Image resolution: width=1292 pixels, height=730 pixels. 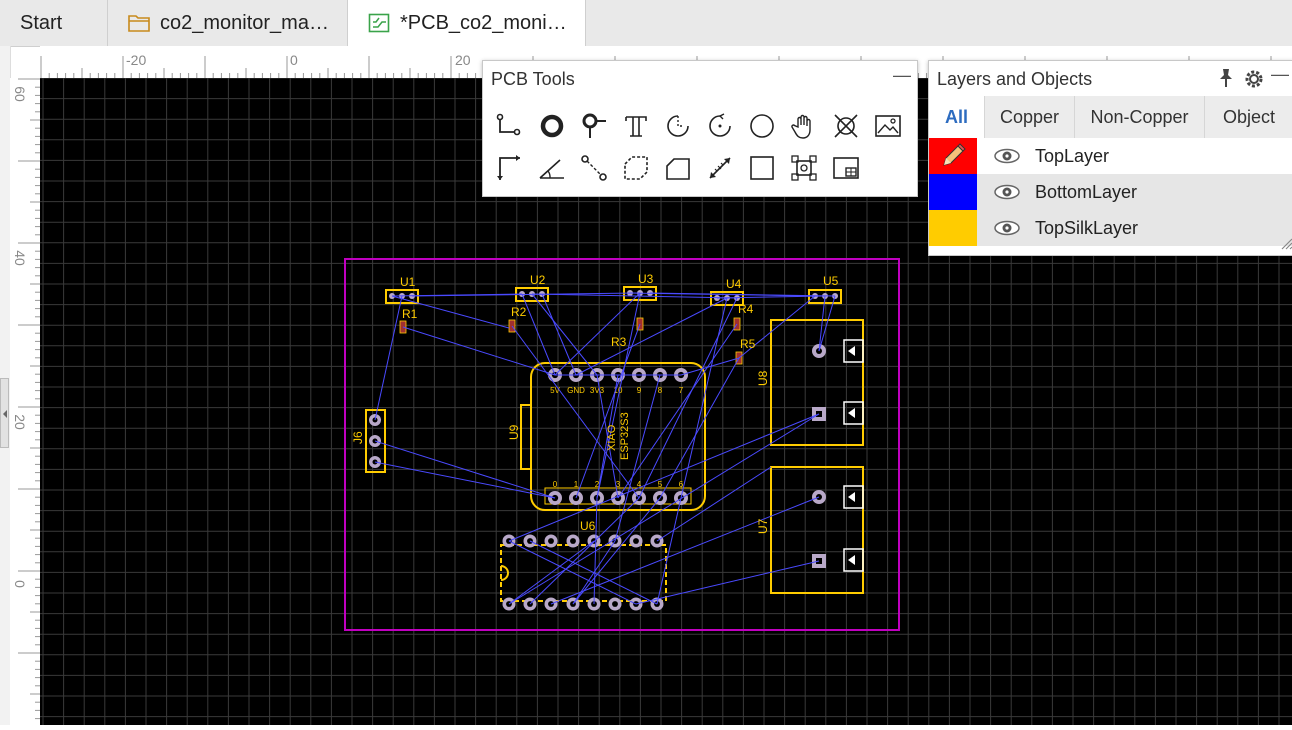 What do you see at coordinates (748, 344) in the screenshot?
I see `label-r5: R5` at bounding box center [748, 344].